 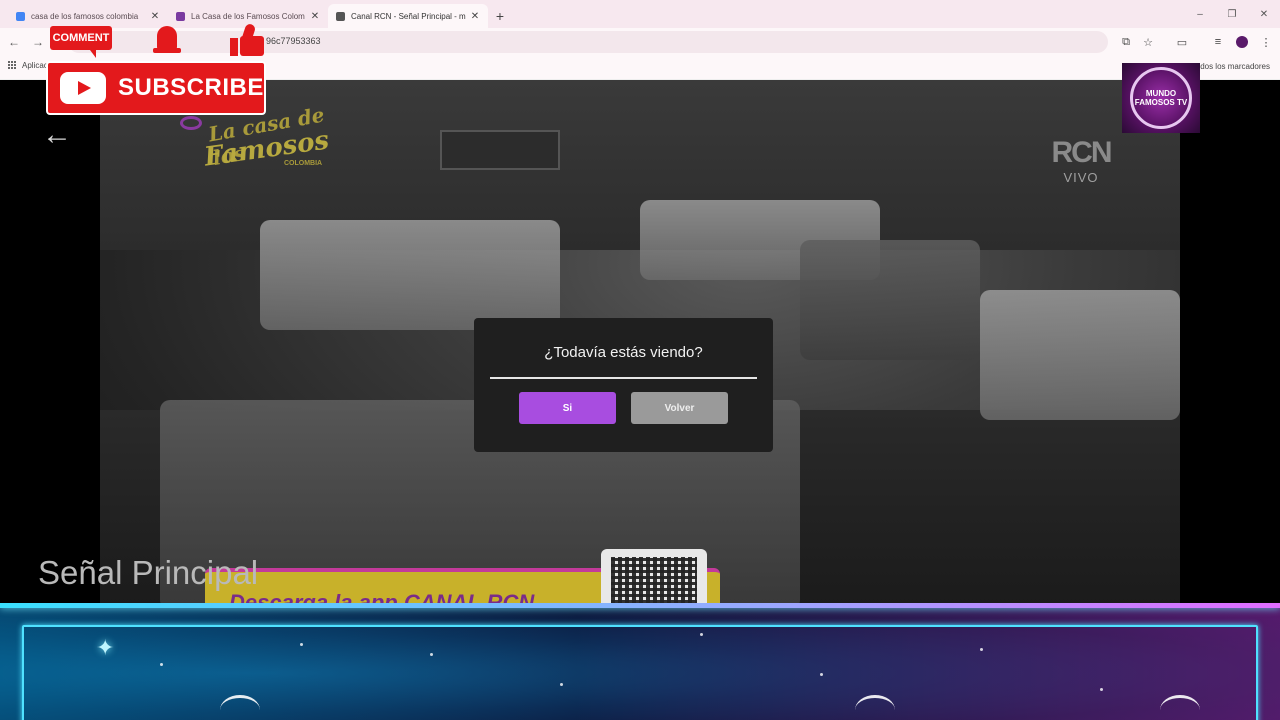 What do you see at coordinates (83, 88) in the screenshot?
I see `youtube-icon` at bounding box center [83, 88].